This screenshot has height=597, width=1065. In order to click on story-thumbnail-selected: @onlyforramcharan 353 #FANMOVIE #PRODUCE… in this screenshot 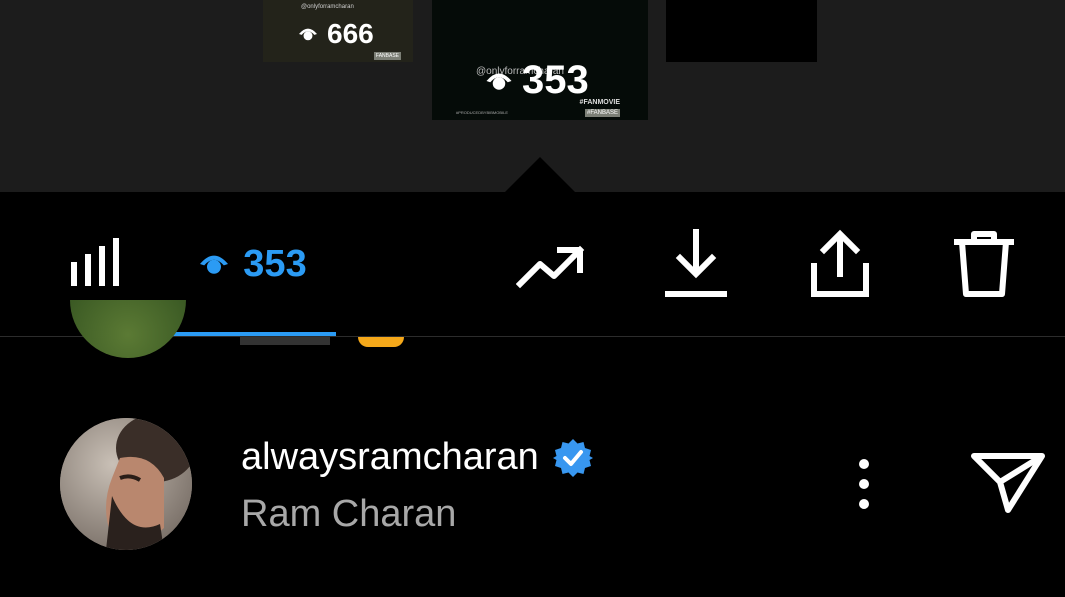, I will do `click(540, 60)`.